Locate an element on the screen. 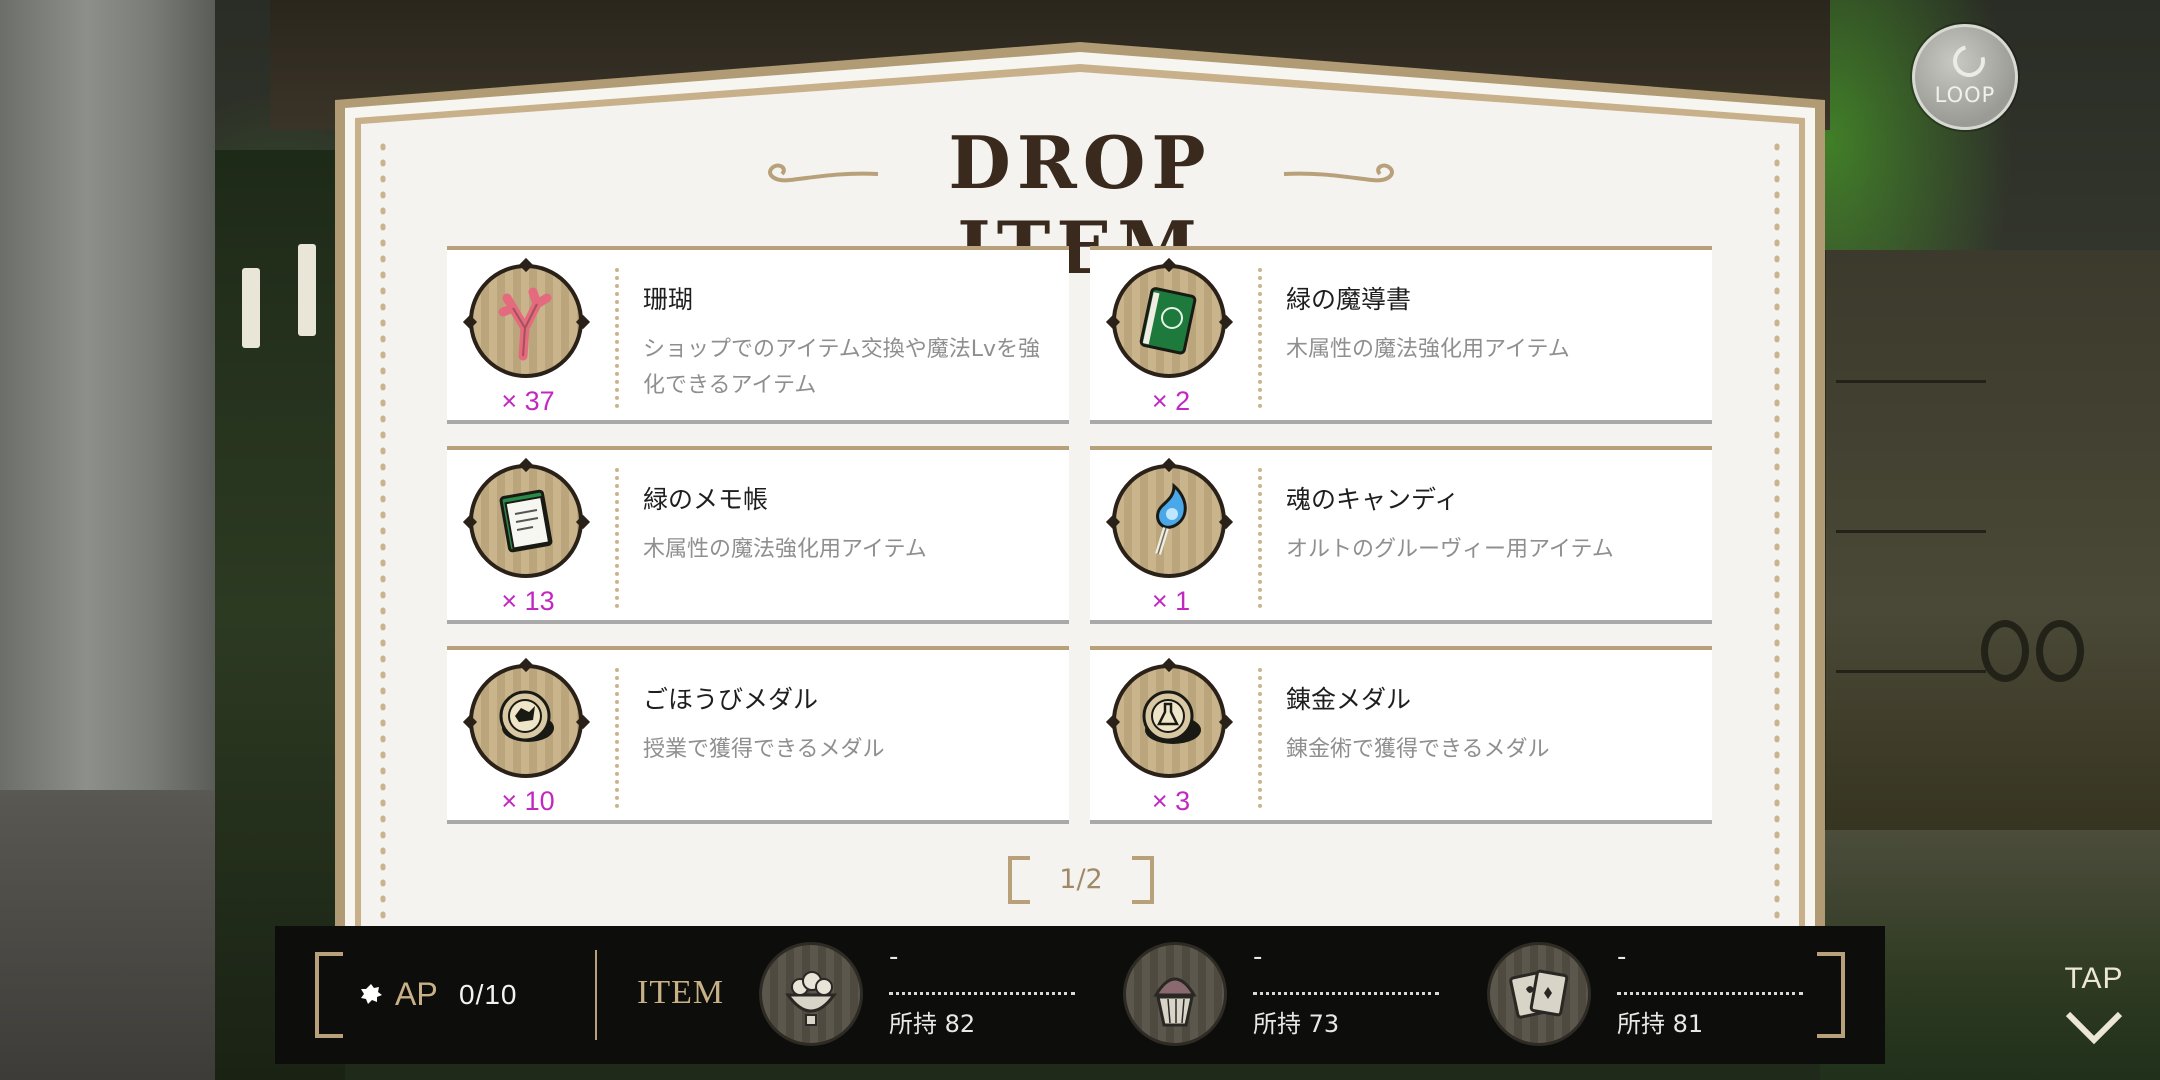  item-quantity: × 1 is located at coordinates (1171, 601).